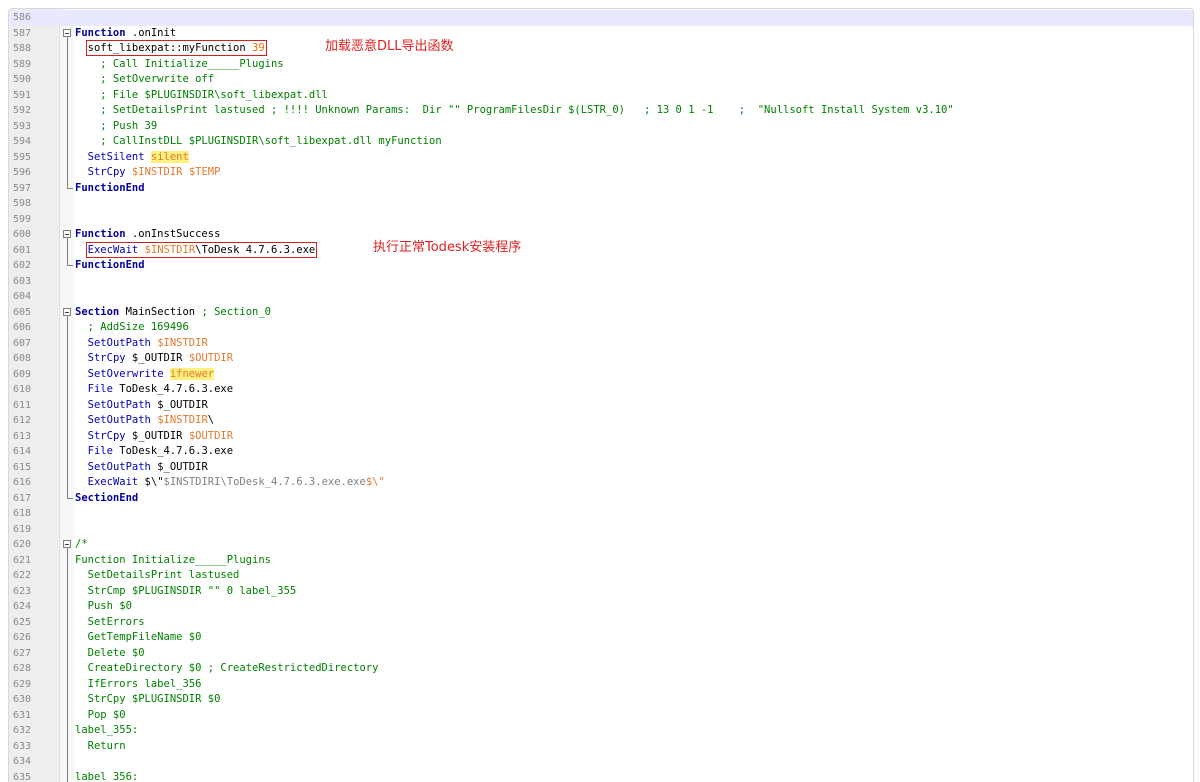 The height and width of the screenshot is (782, 1200). I want to click on code-line: 620/*, so click(601, 545).